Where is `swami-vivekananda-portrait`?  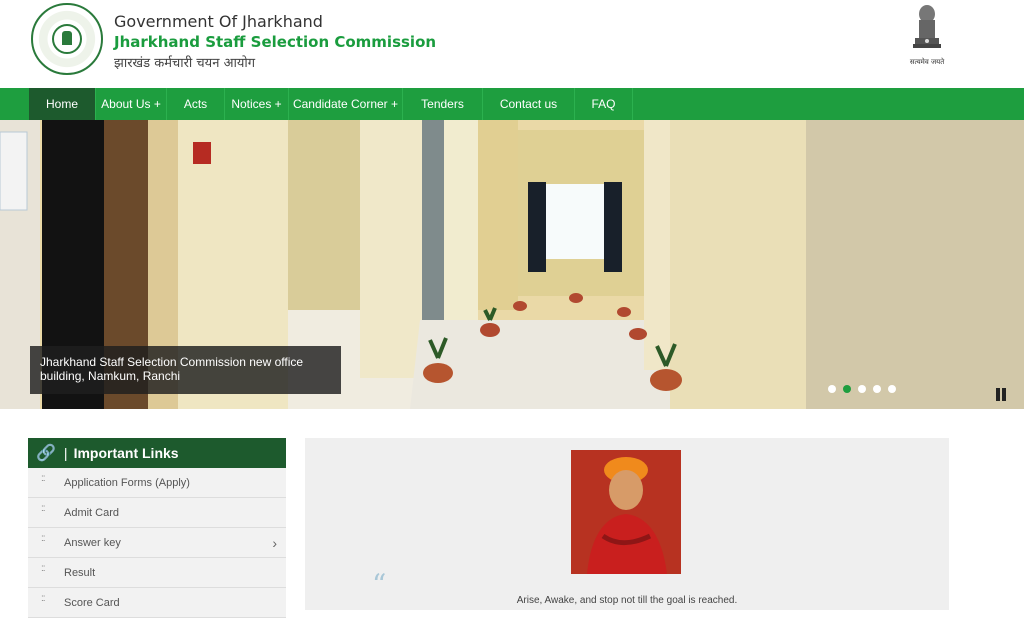
swami-vivekananda-portrait is located at coordinates (626, 512).